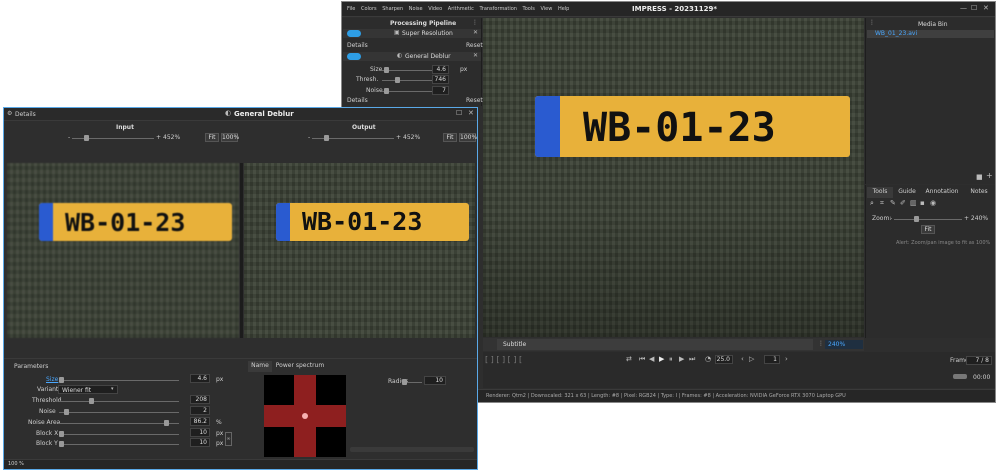 The width and height of the screenshot is (1000, 474). Describe the element at coordinates (200, 399) in the screenshot. I see `threshold-input: 208` at that location.